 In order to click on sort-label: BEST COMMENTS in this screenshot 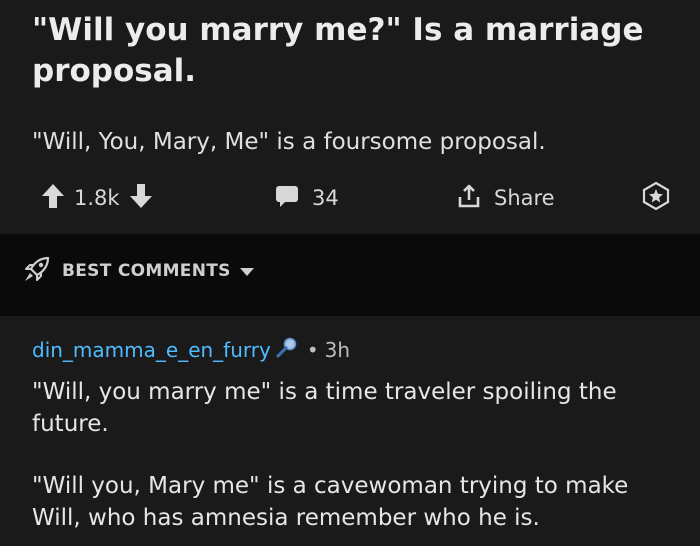, I will do `click(146, 271)`.